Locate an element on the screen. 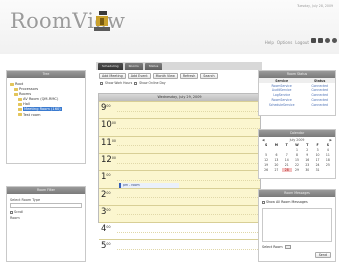 This screenshot has height=265, width=339. online-day-checkbox is located at coordinates (136, 83).